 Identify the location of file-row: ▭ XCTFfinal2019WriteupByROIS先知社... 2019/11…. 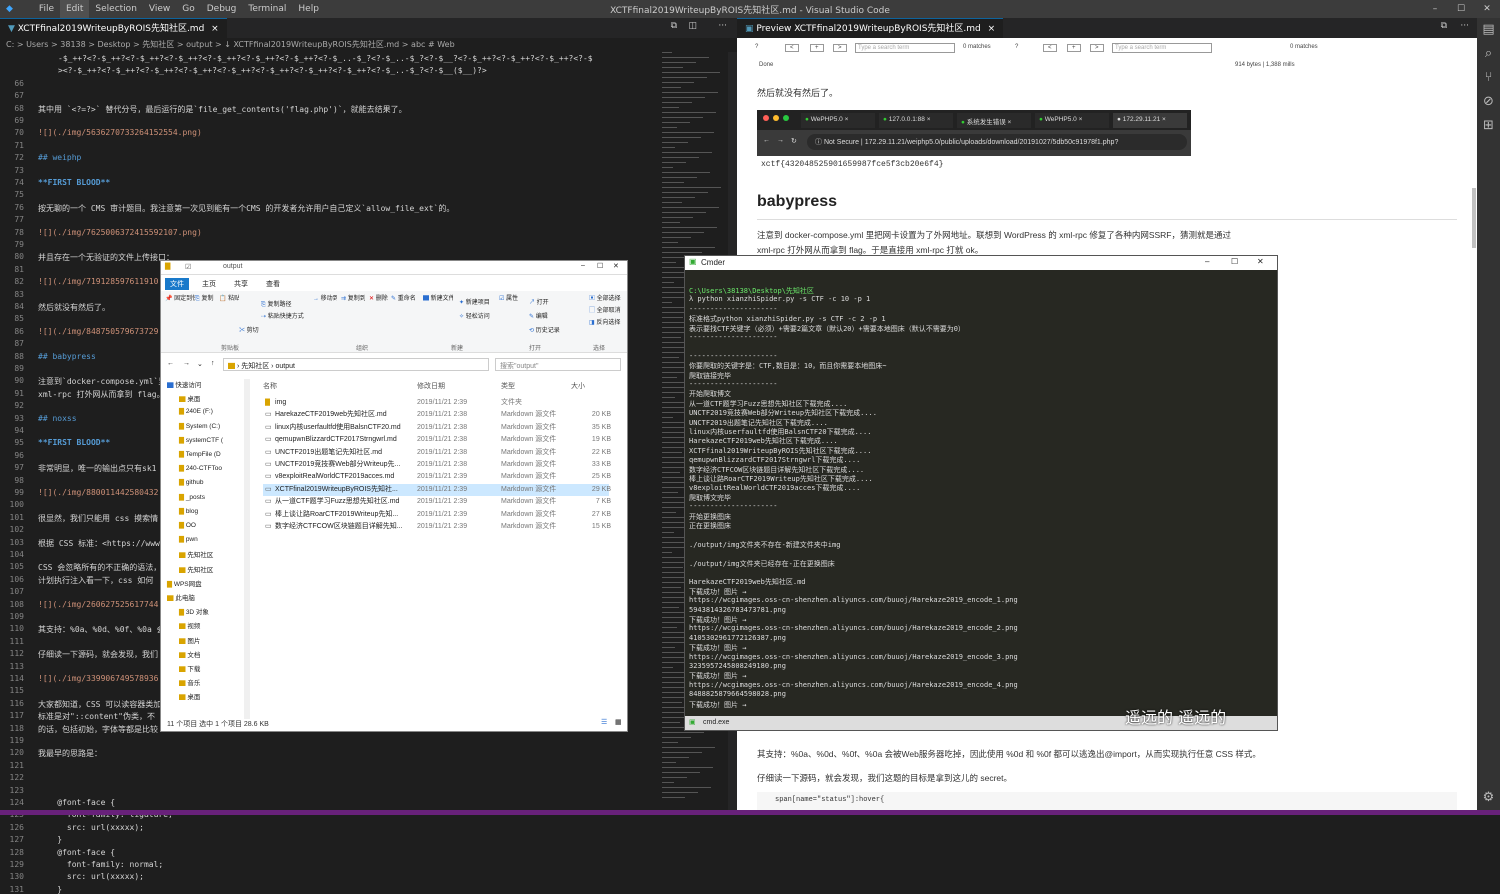
(437, 489).